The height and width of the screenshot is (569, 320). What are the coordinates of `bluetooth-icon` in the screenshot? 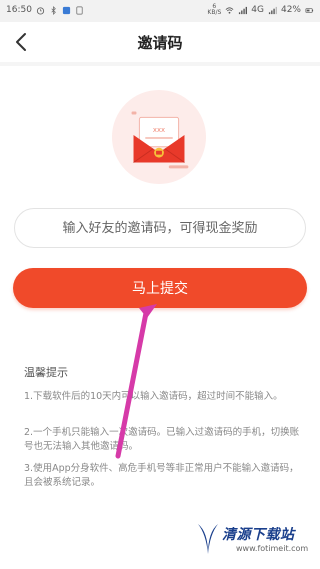 It's located at (53, 10).